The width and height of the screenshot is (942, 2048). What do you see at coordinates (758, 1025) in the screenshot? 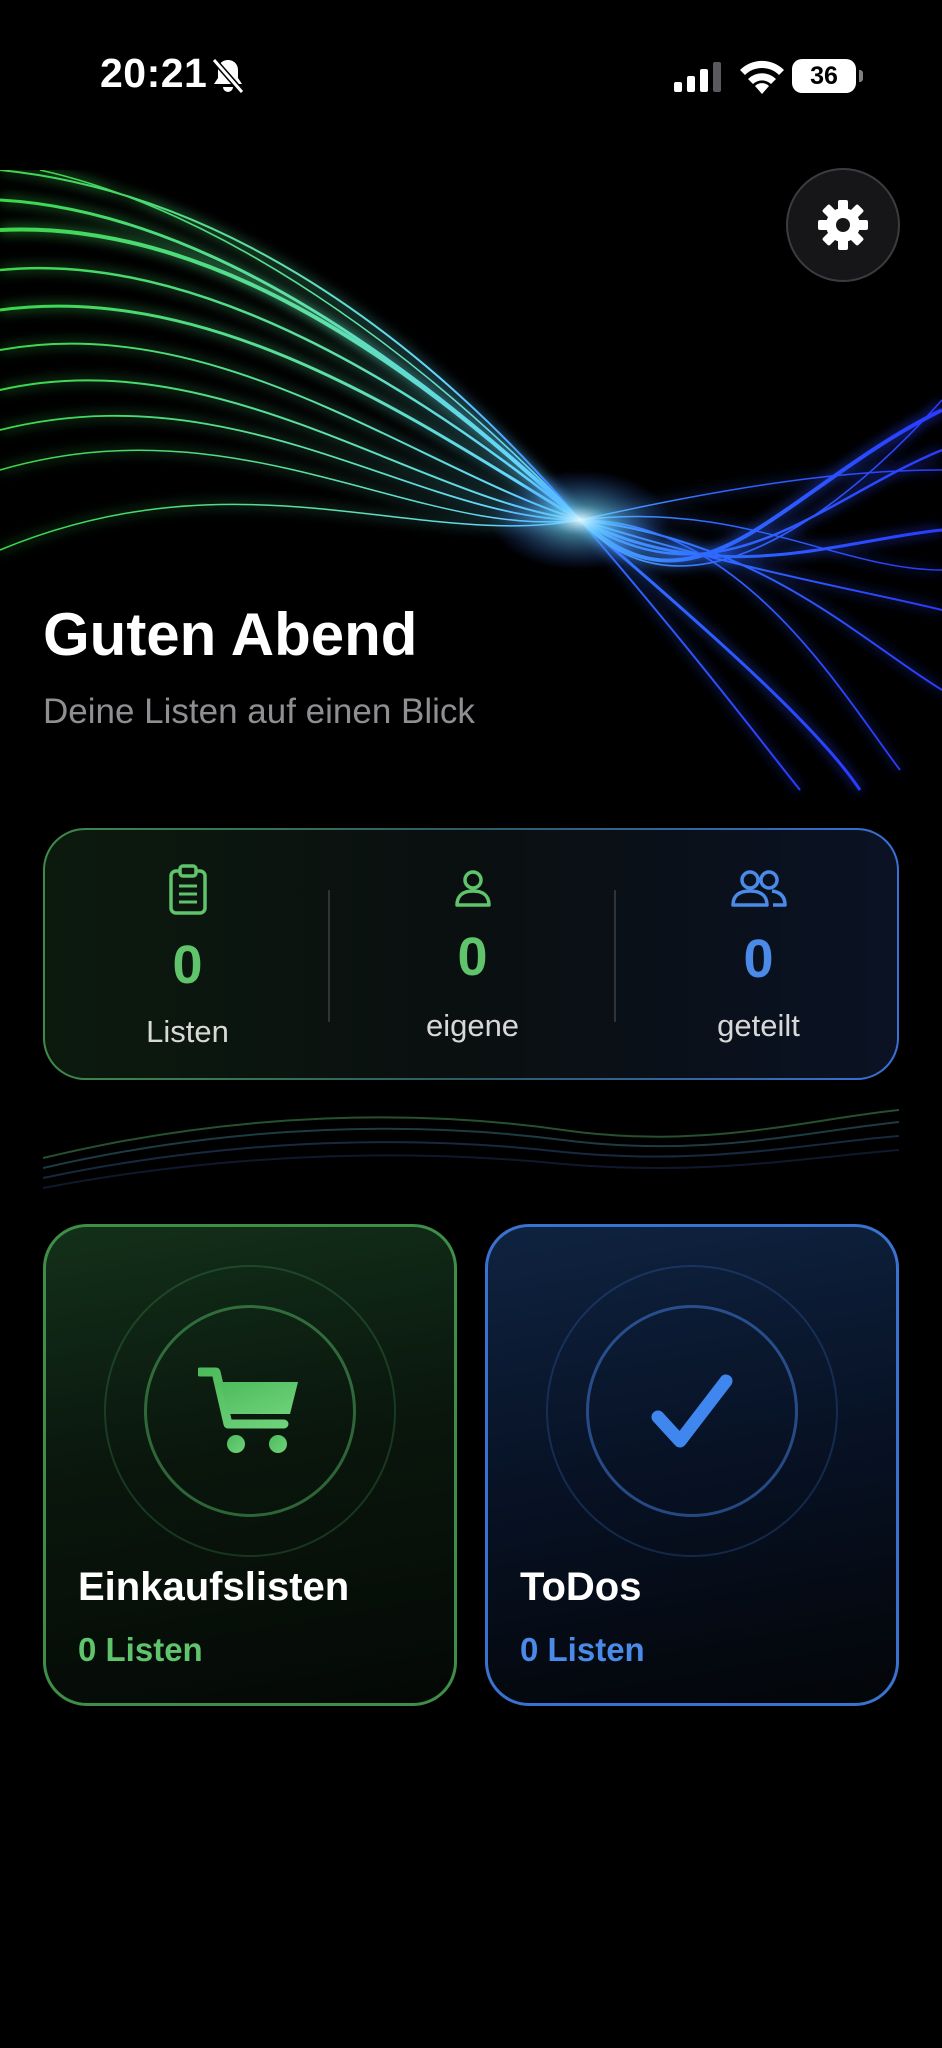
I see `stat-shared-label: geteilt` at bounding box center [758, 1025].